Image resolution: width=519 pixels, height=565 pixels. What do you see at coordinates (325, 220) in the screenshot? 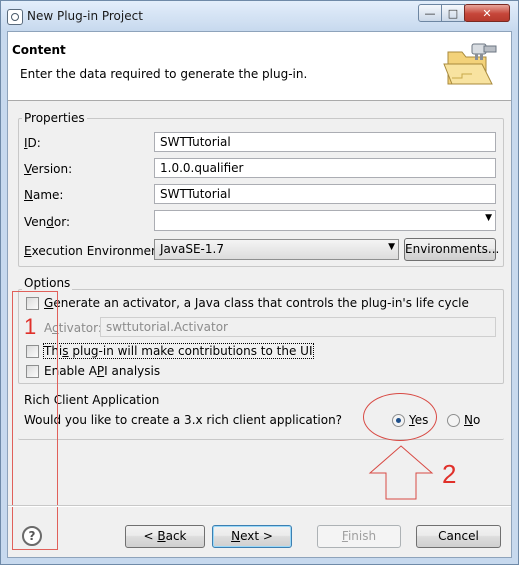
I see `vendor-combo: ▼` at bounding box center [325, 220].